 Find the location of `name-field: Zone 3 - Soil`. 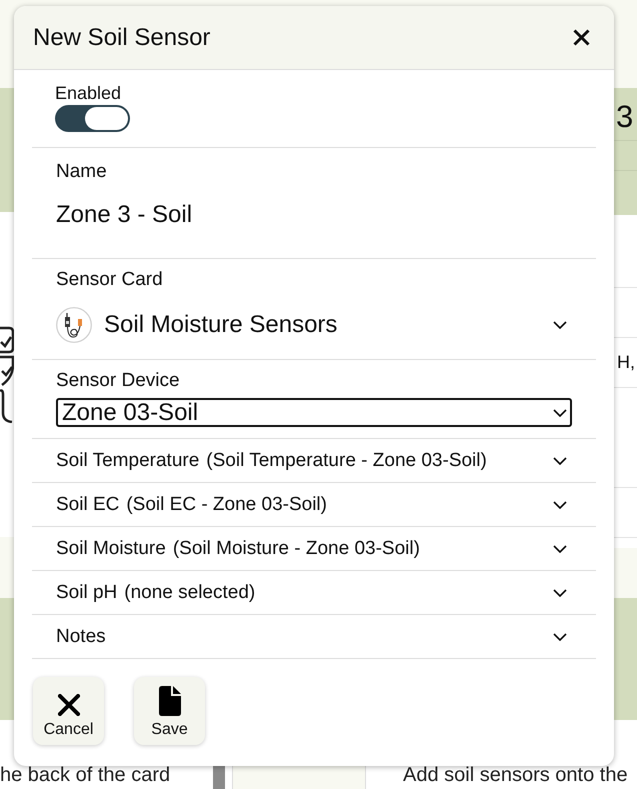

name-field: Zone 3 - Soil is located at coordinates (311, 215).